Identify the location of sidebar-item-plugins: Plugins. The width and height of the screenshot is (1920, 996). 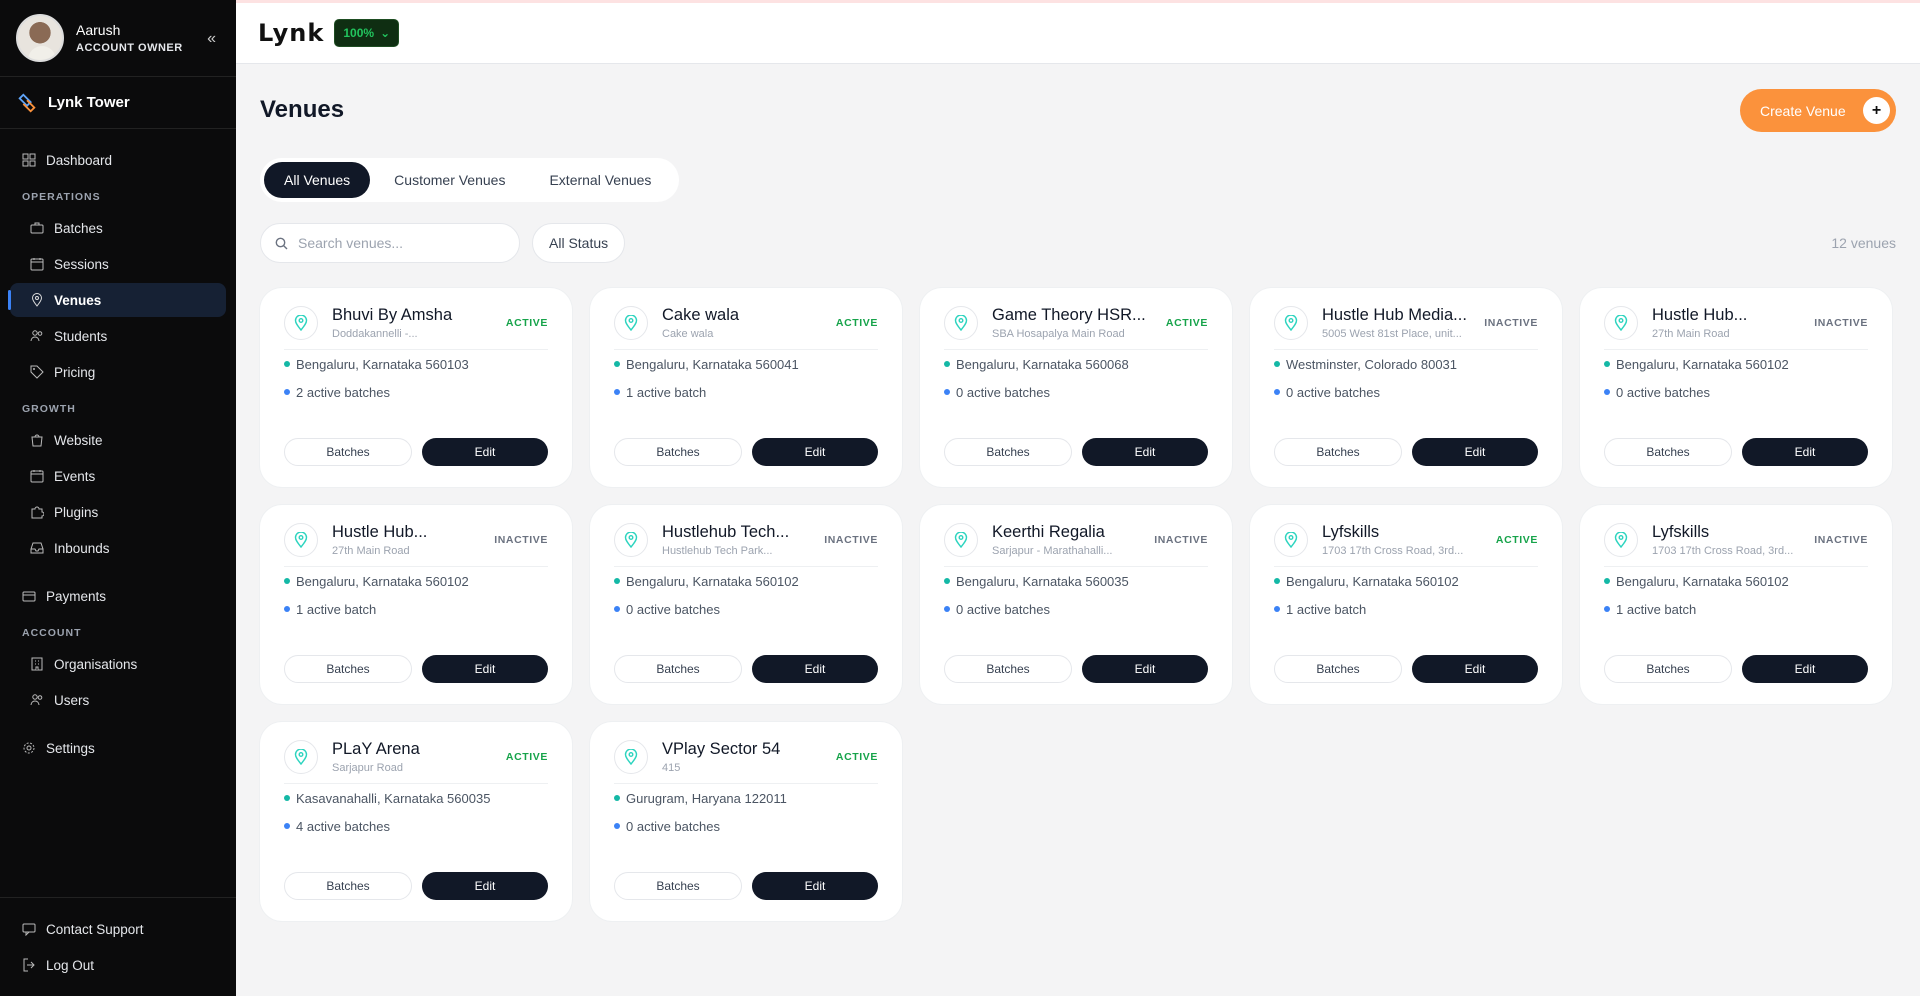
(118, 512).